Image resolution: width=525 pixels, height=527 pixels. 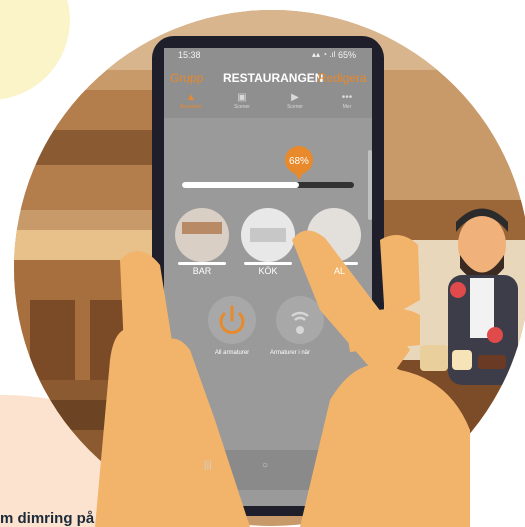 I want to click on group-label-bar: BAR, so click(x=202, y=271).